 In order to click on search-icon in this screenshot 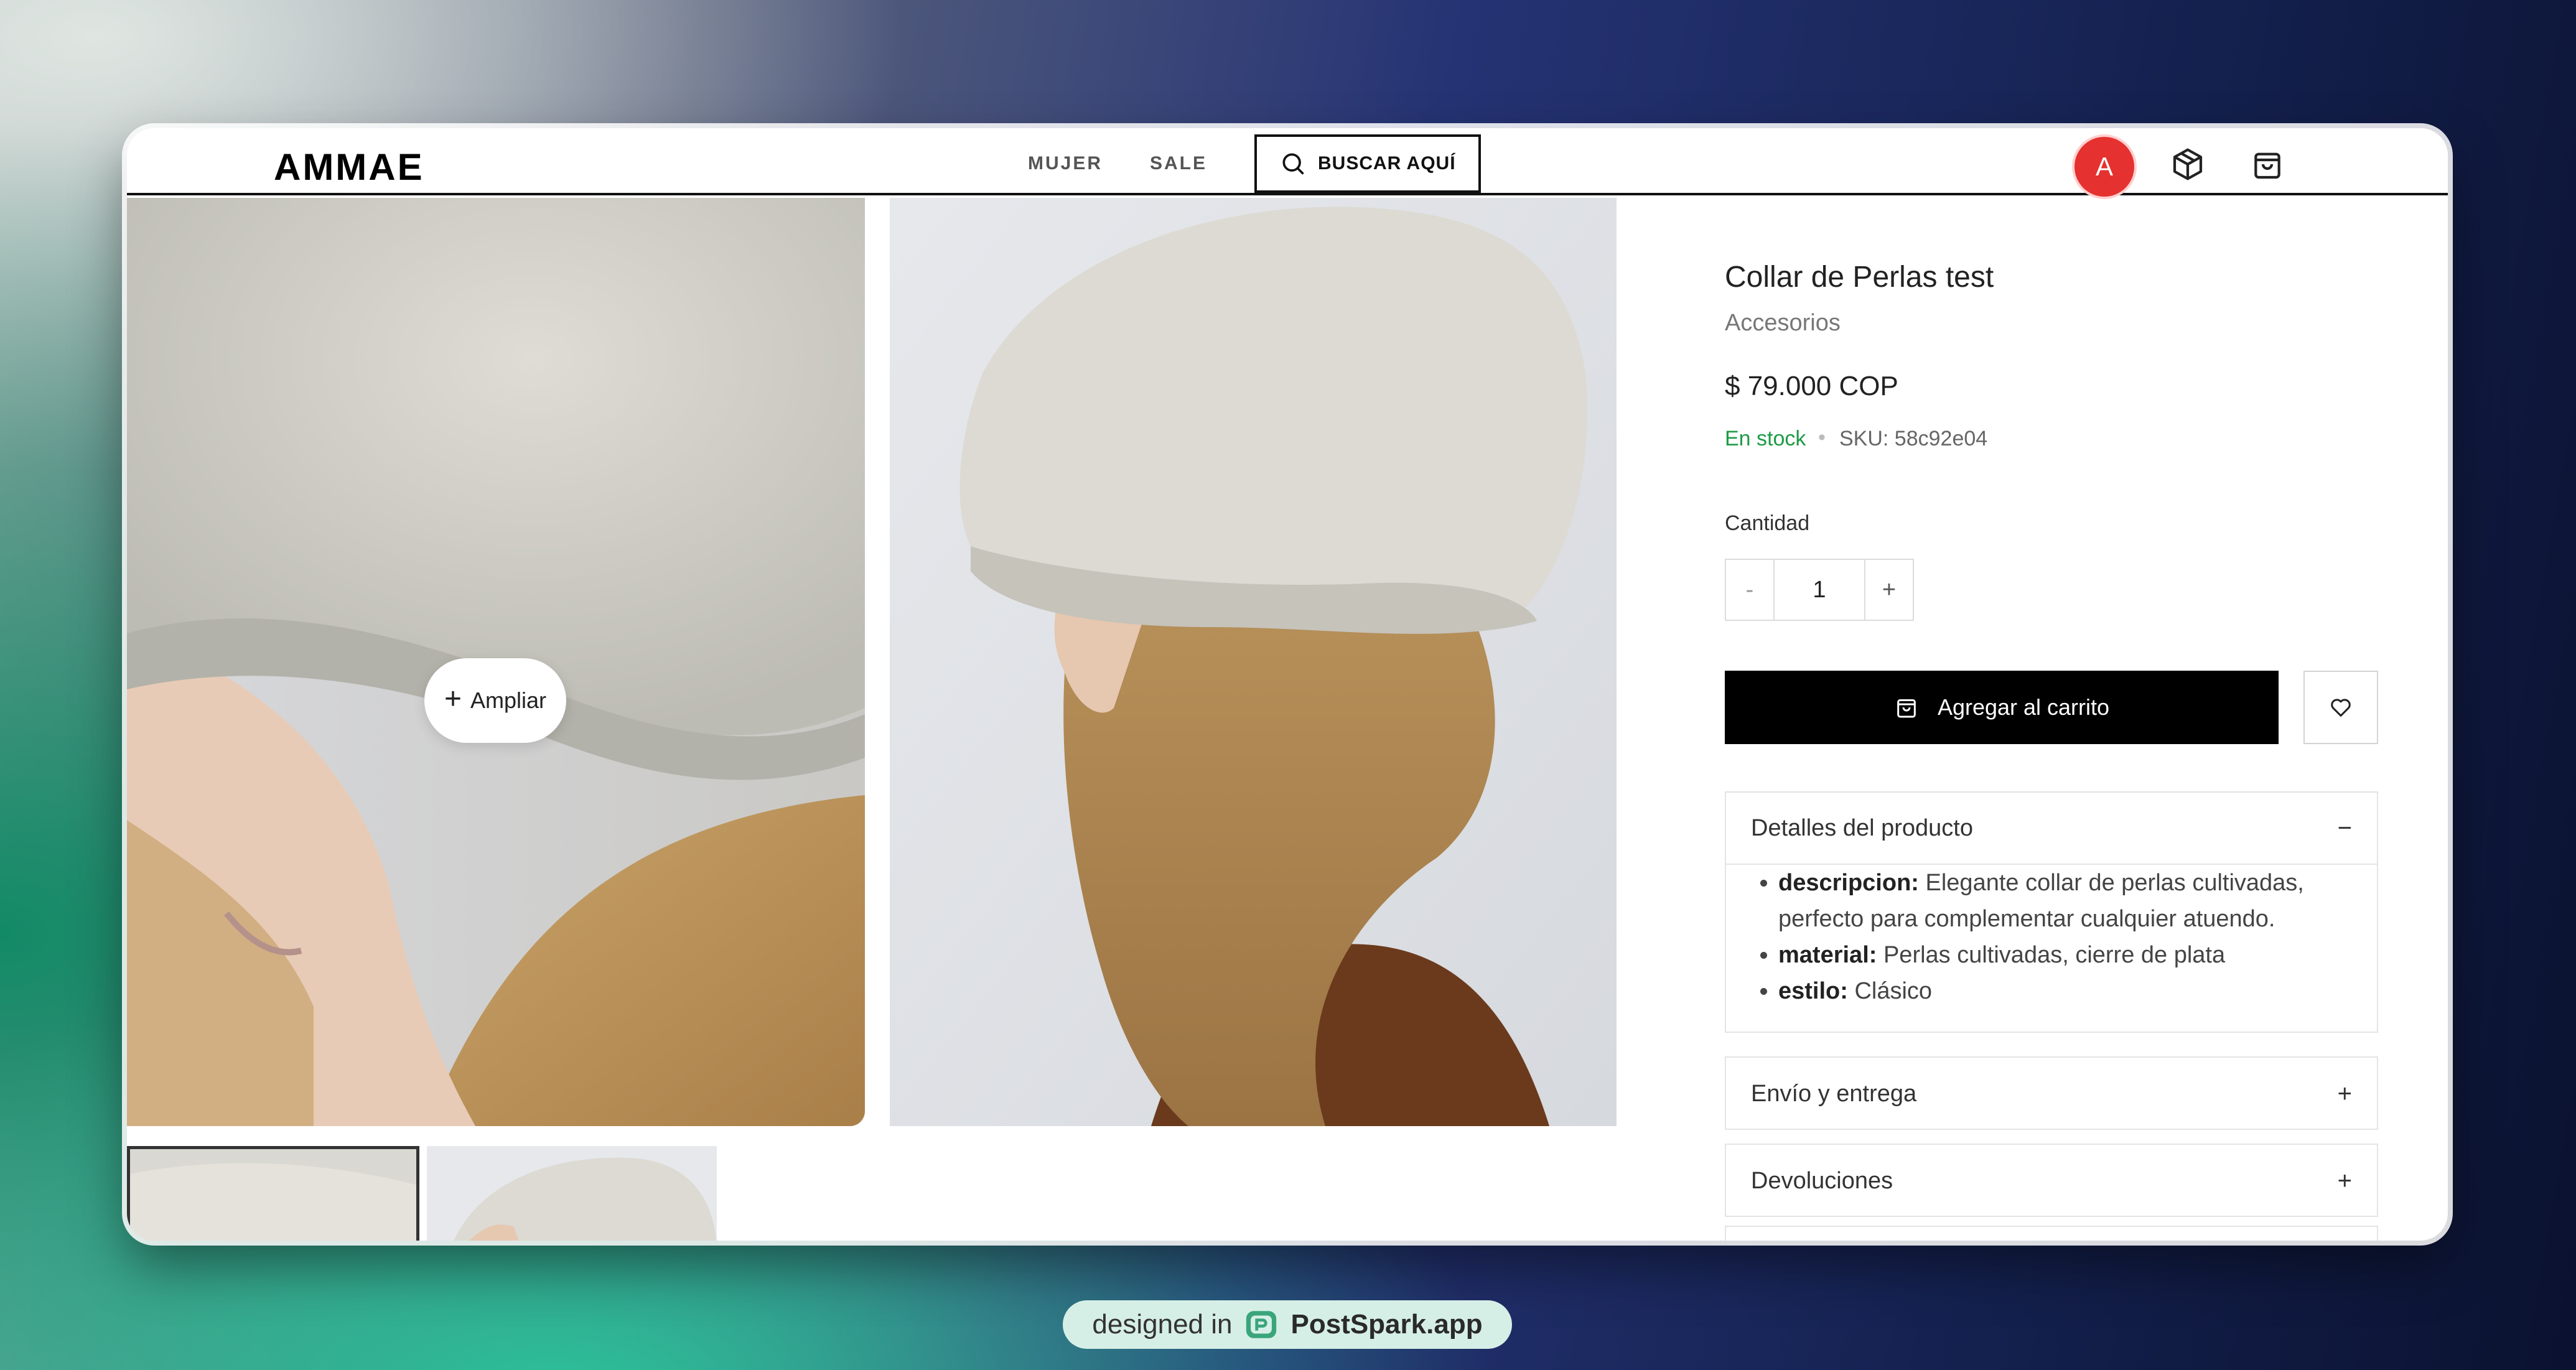, I will do `click(1293, 164)`.